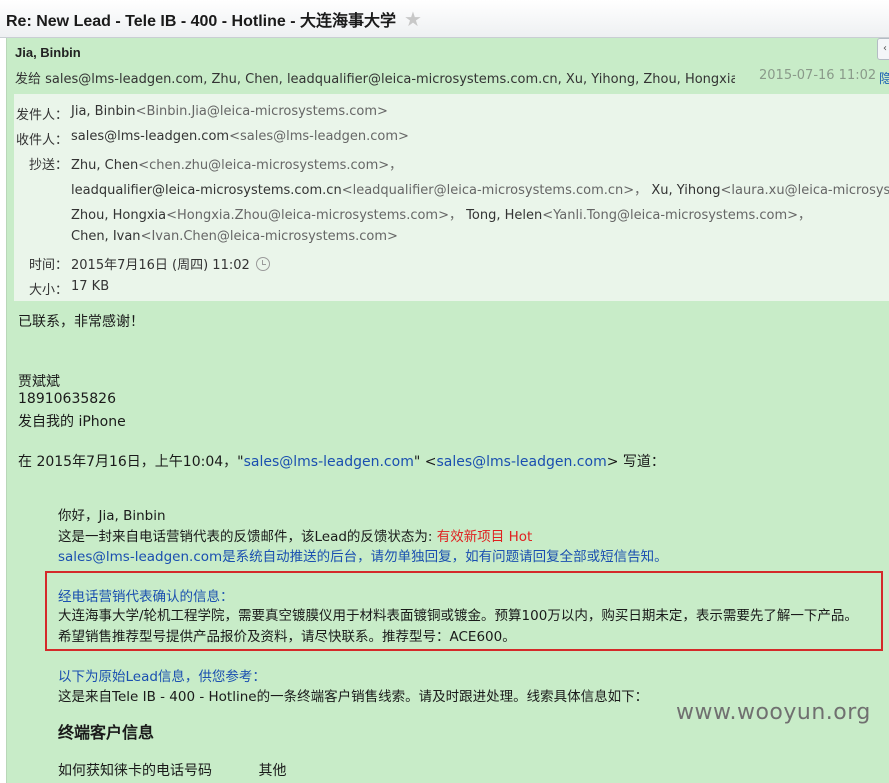  Describe the element at coordinates (884, 77) in the screenshot. I see `hide-details-link: 隐` at that location.